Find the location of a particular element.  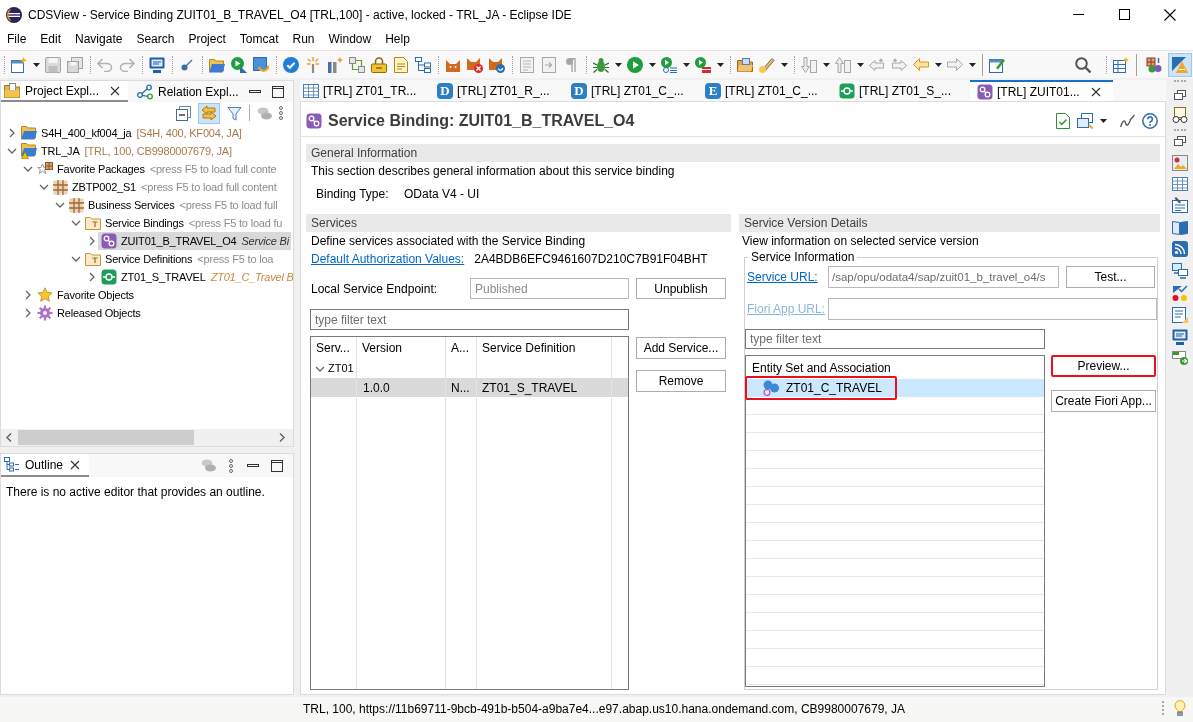

tree-item: Service Definitions <press F5 to loa is located at coordinates (179, 259).